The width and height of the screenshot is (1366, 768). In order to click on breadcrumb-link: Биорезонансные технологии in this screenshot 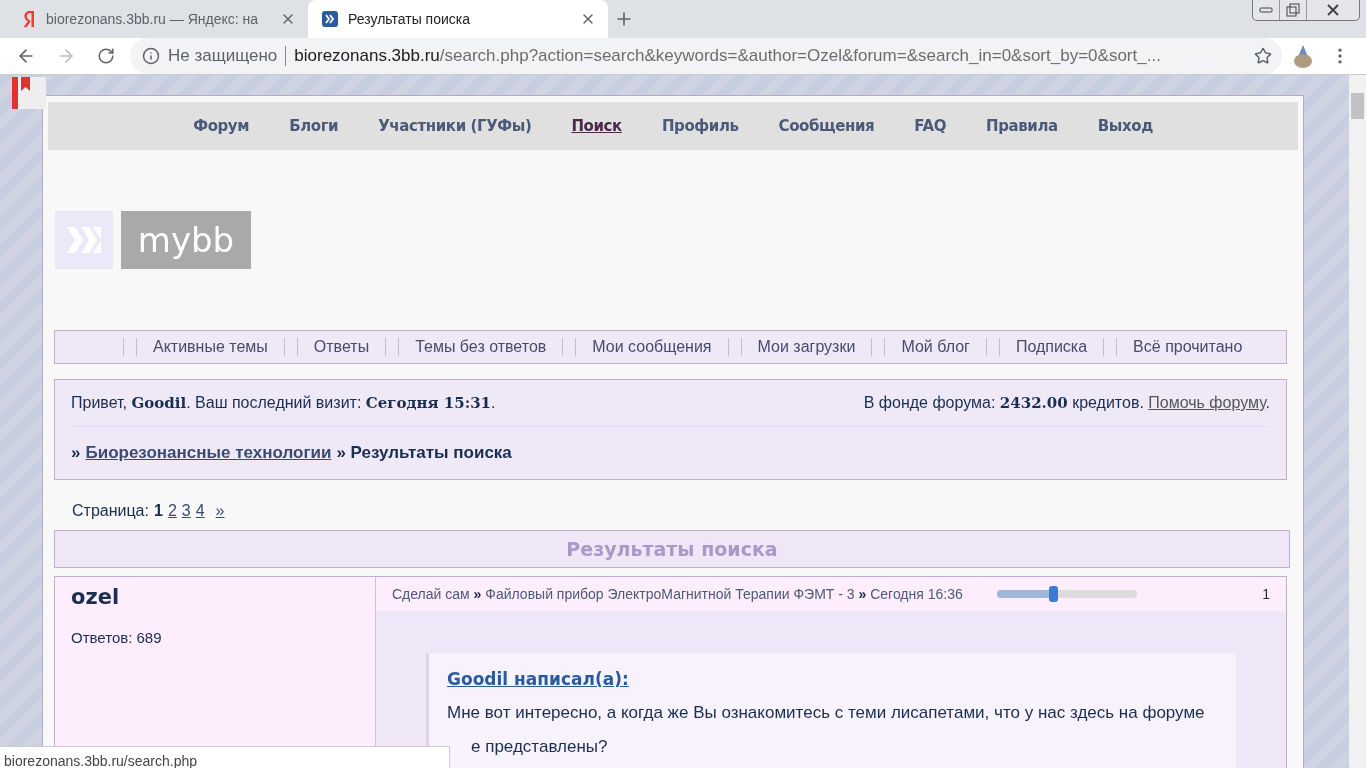, I will do `click(208, 453)`.